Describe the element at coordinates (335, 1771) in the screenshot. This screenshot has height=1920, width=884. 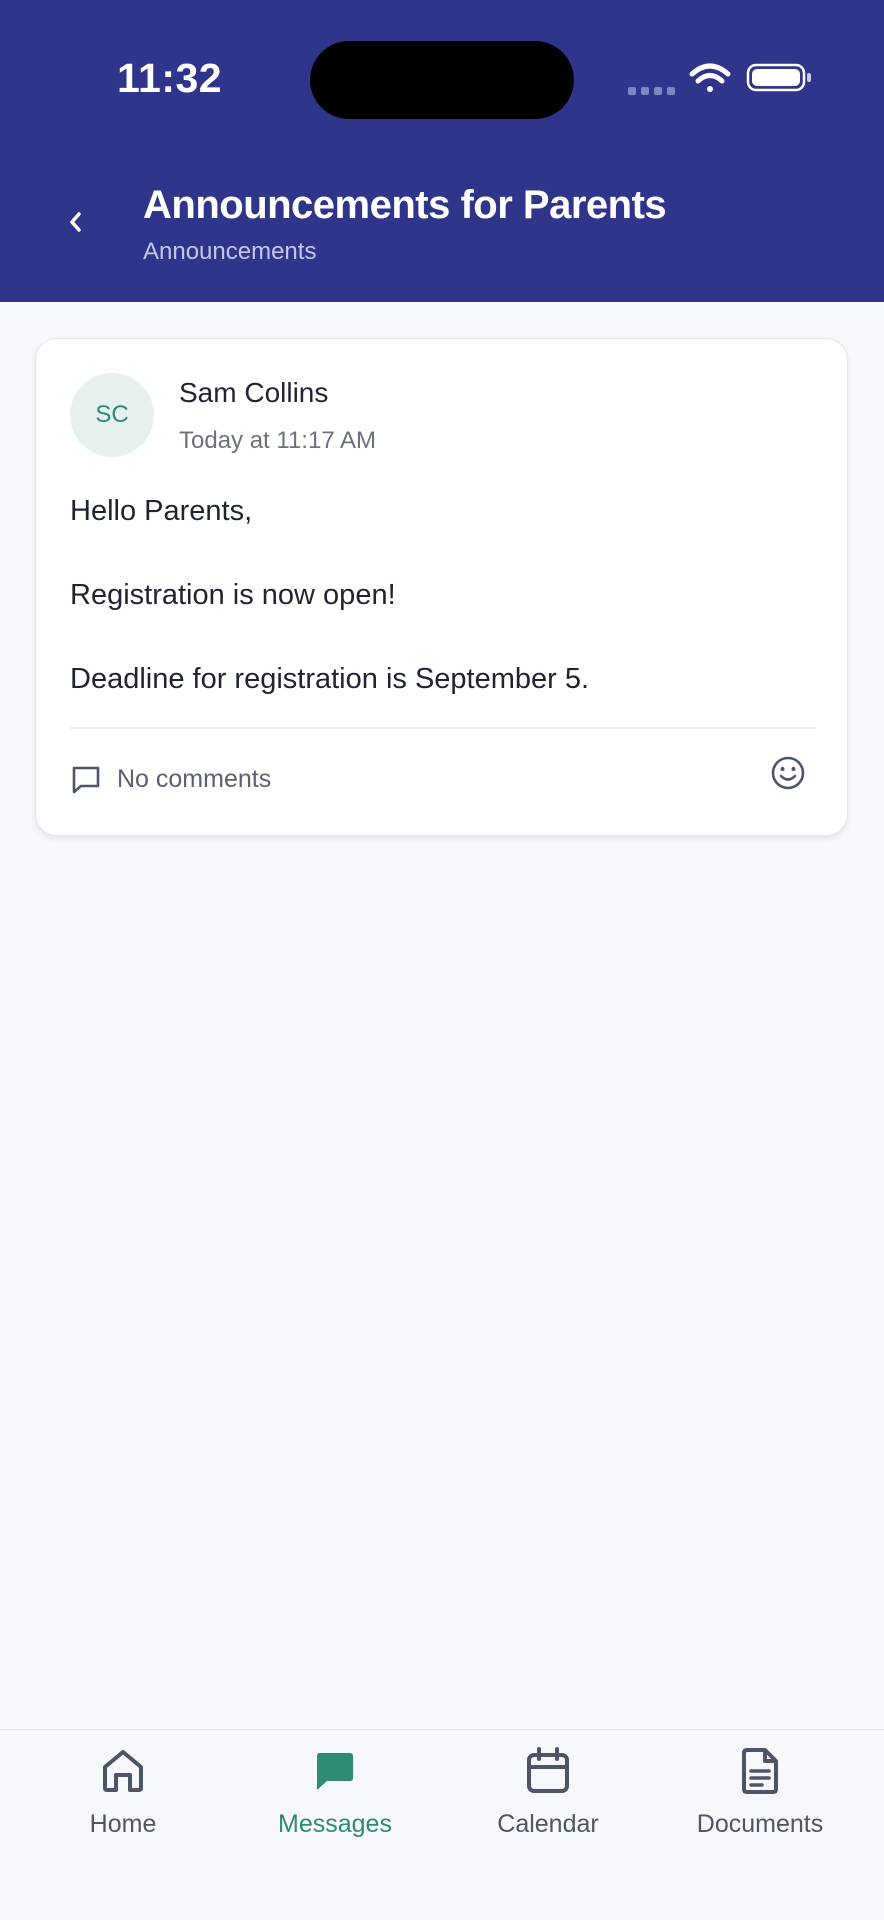
I see `message-icon` at that location.